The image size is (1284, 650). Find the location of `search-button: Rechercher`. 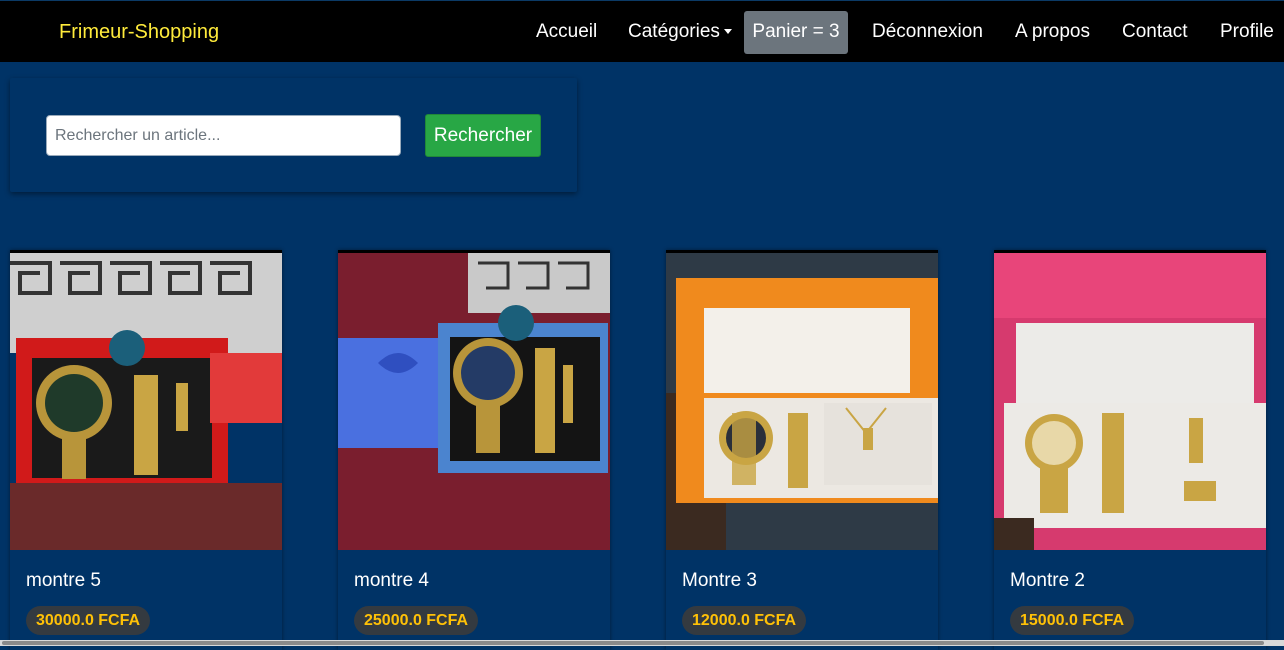

search-button: Rechercher is located at coordinates (483, 135).